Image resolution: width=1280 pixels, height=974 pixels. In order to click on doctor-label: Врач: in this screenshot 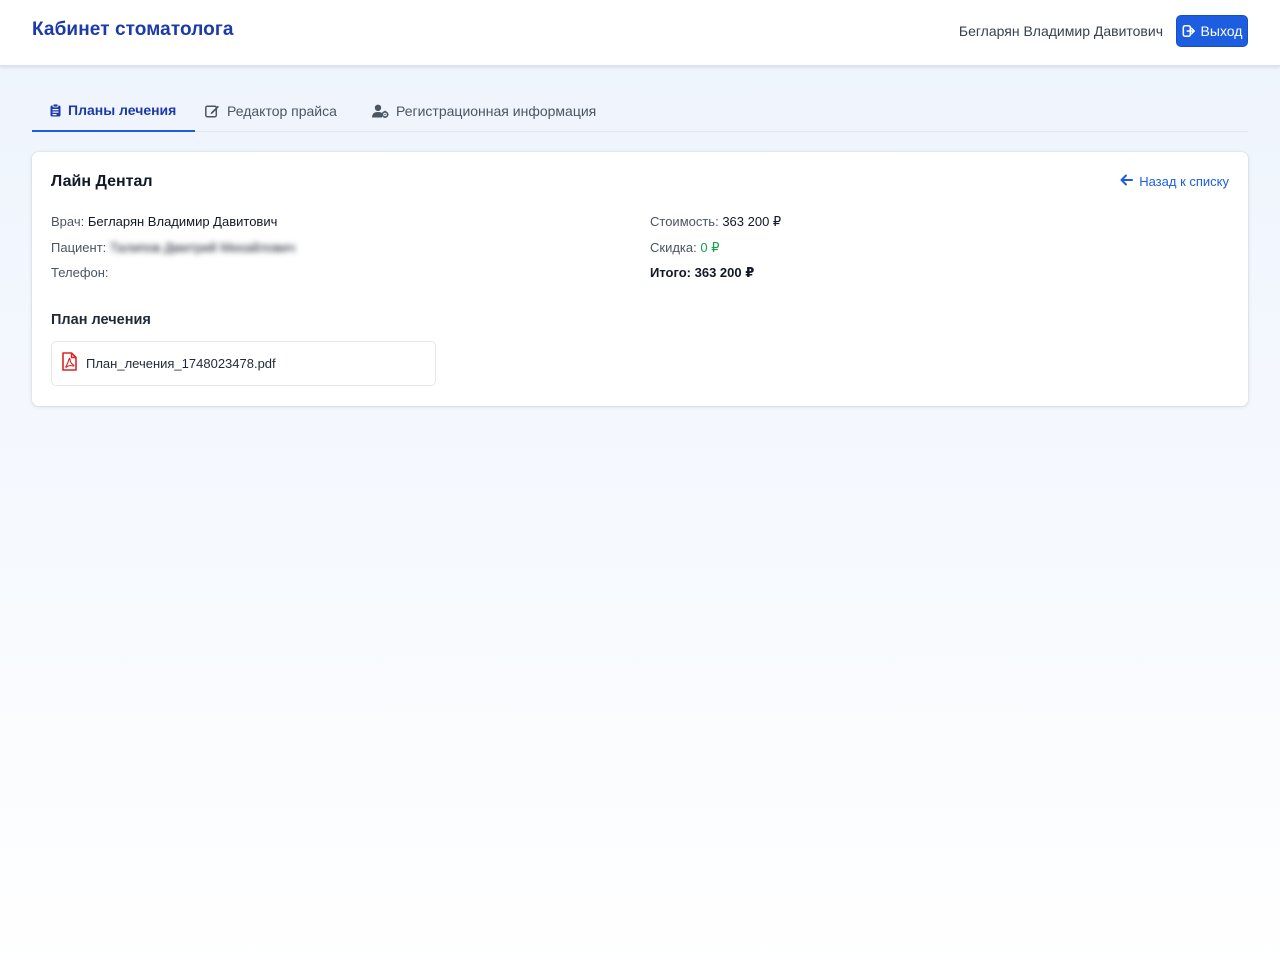, I will do `click(68, 221)`.